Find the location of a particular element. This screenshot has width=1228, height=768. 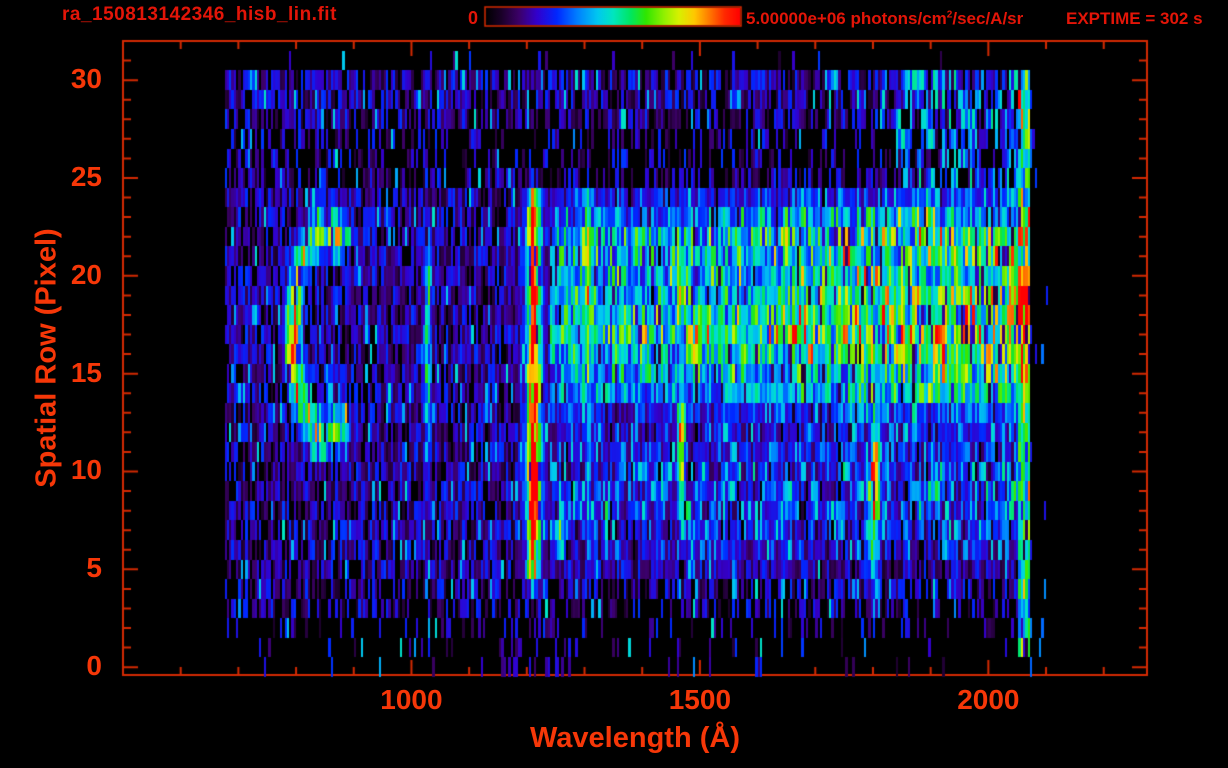

x-axis-title: Wavelength (Å) is located at coordinates (635, 738).